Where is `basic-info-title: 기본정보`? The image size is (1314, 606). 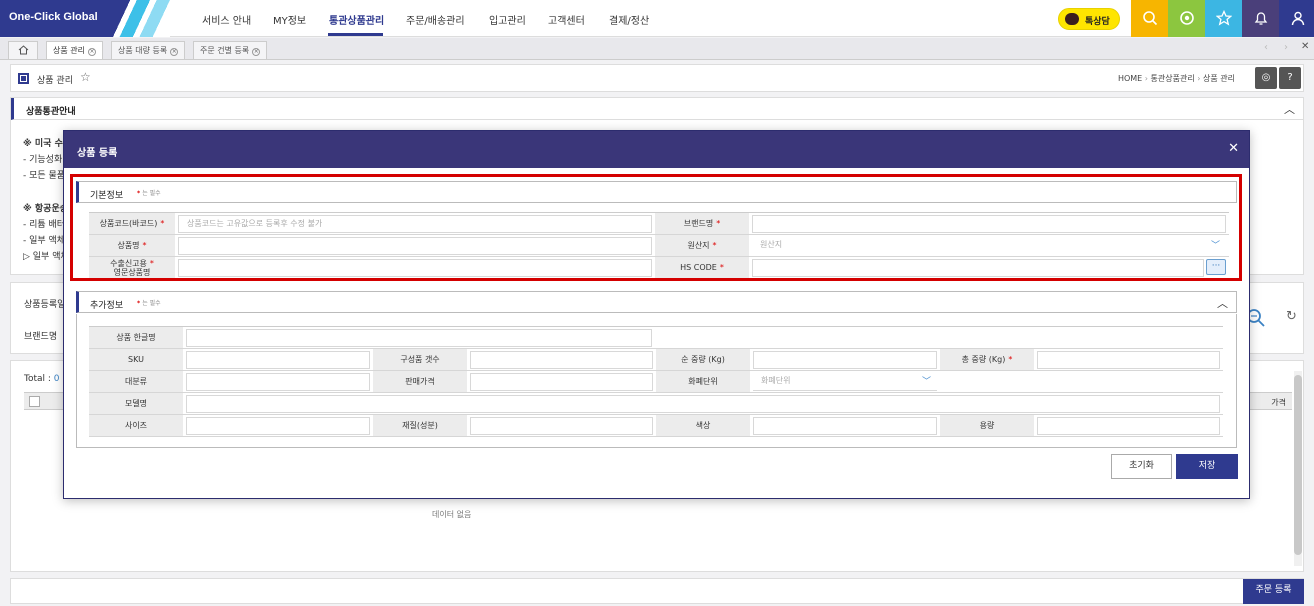
basic-info-title: 기본정보 is located at coordinates (107, 196).